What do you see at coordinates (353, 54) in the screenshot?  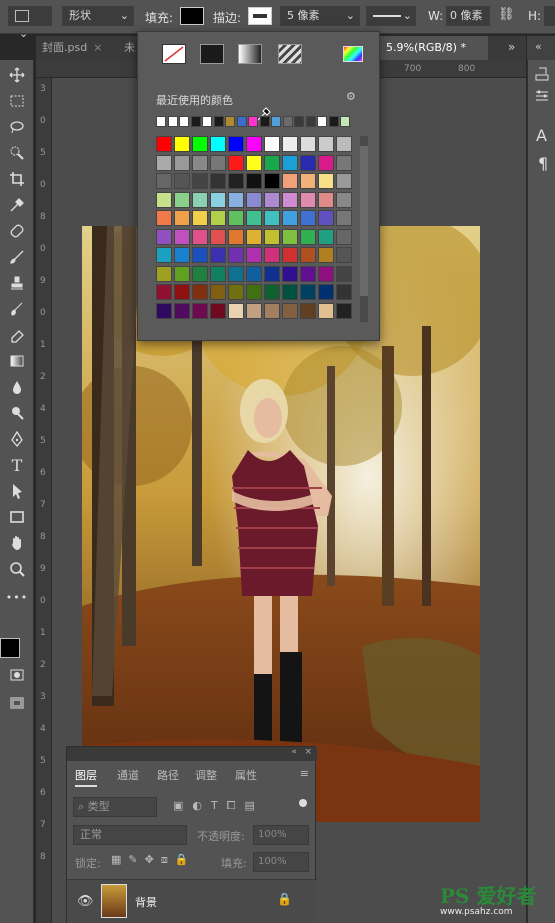 I see `color-picker-icon` at bounding box center [353, 54].